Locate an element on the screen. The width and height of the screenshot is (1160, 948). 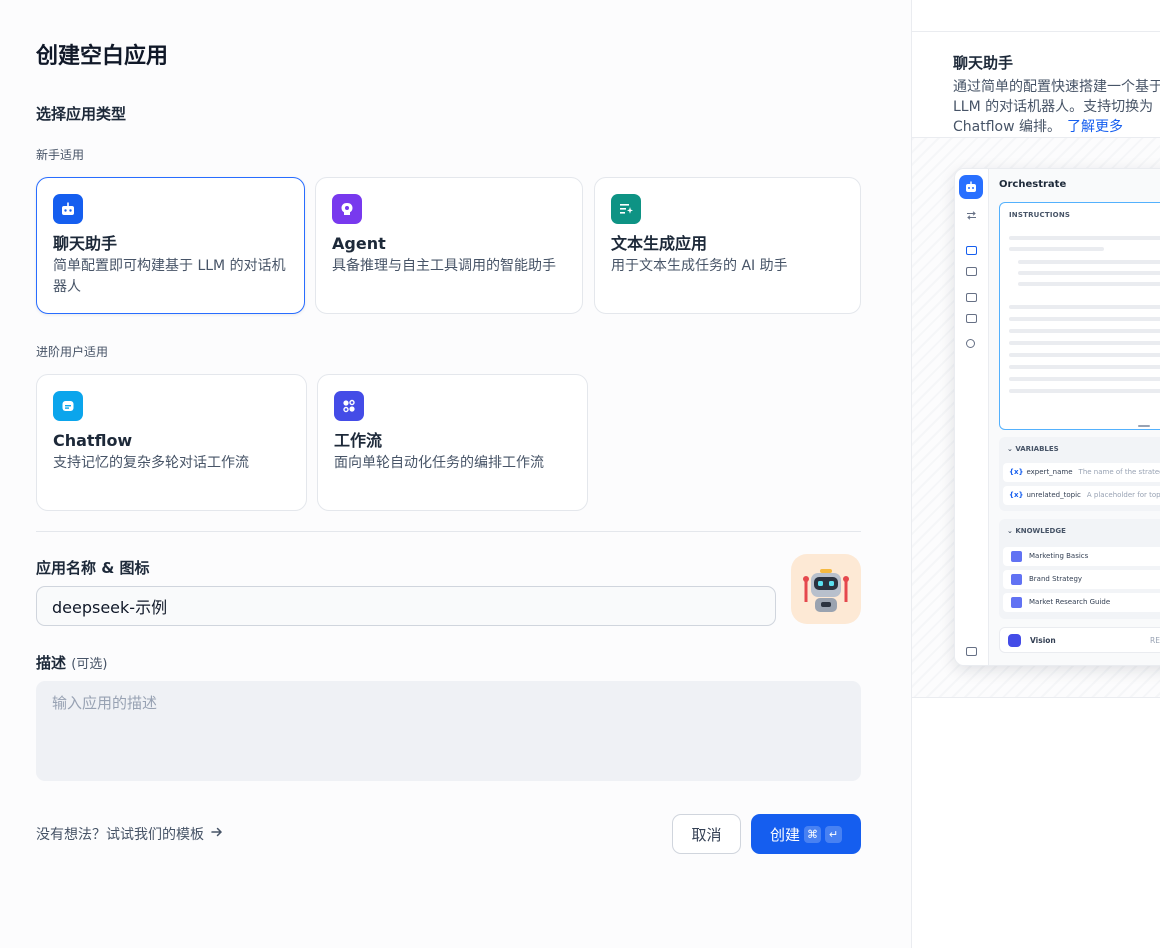
vision-resolution: RESOLUTION is located at coordinates (1155, 640).